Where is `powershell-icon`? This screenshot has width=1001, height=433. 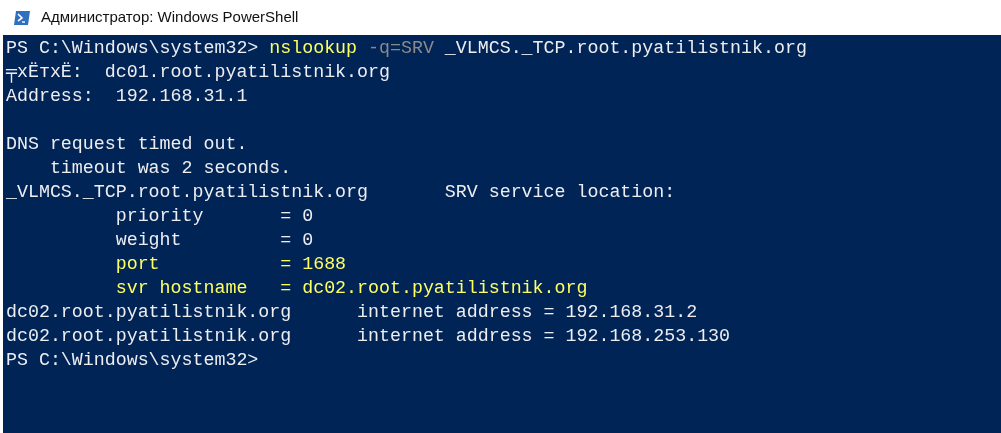
powershell-icon is located at coordinates (22, 17).